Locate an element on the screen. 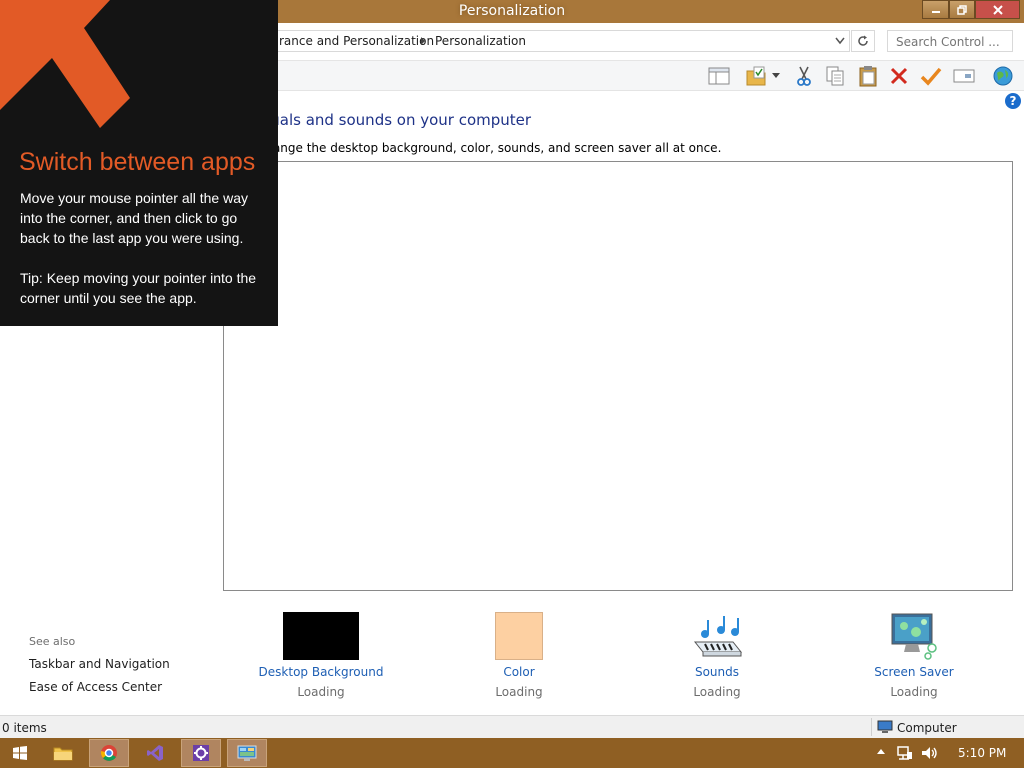 This screenshot has width=1024, height=768. taskbar-chrome is located at coordinates (109, 753).